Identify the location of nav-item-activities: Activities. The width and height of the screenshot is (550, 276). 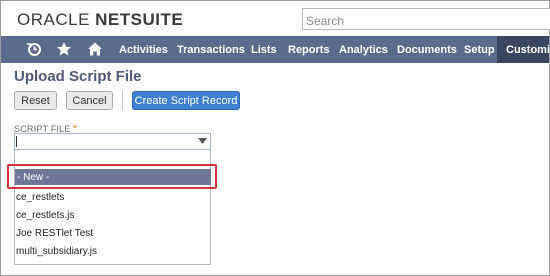
(143, 50).